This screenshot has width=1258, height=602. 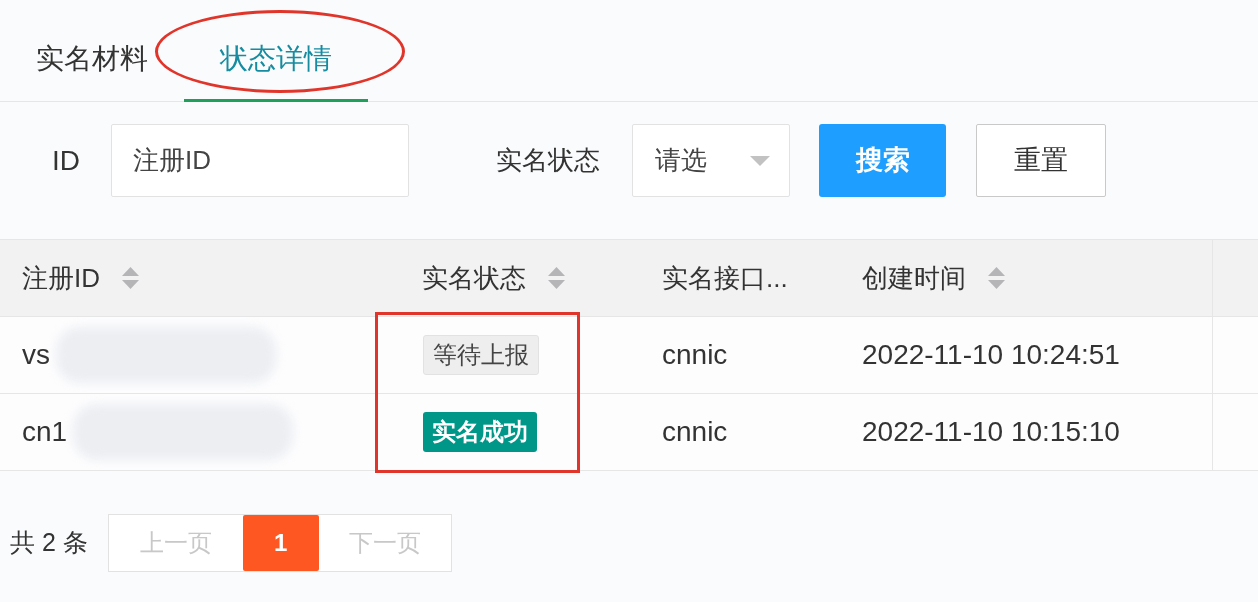 What do you see at coordinates (66, 160) in the screenshot?
I see `id-label: ID` at bounding box center [66, 160].